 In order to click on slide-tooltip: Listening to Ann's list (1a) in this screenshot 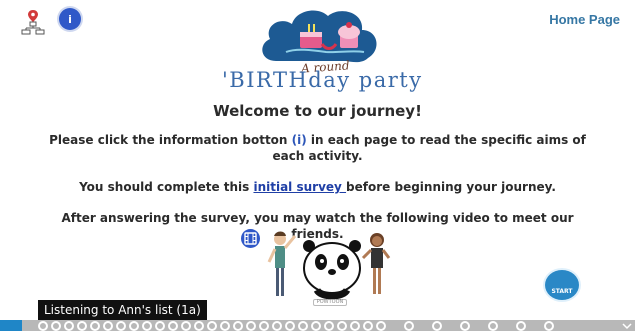, I will do `click(122, 310)`.